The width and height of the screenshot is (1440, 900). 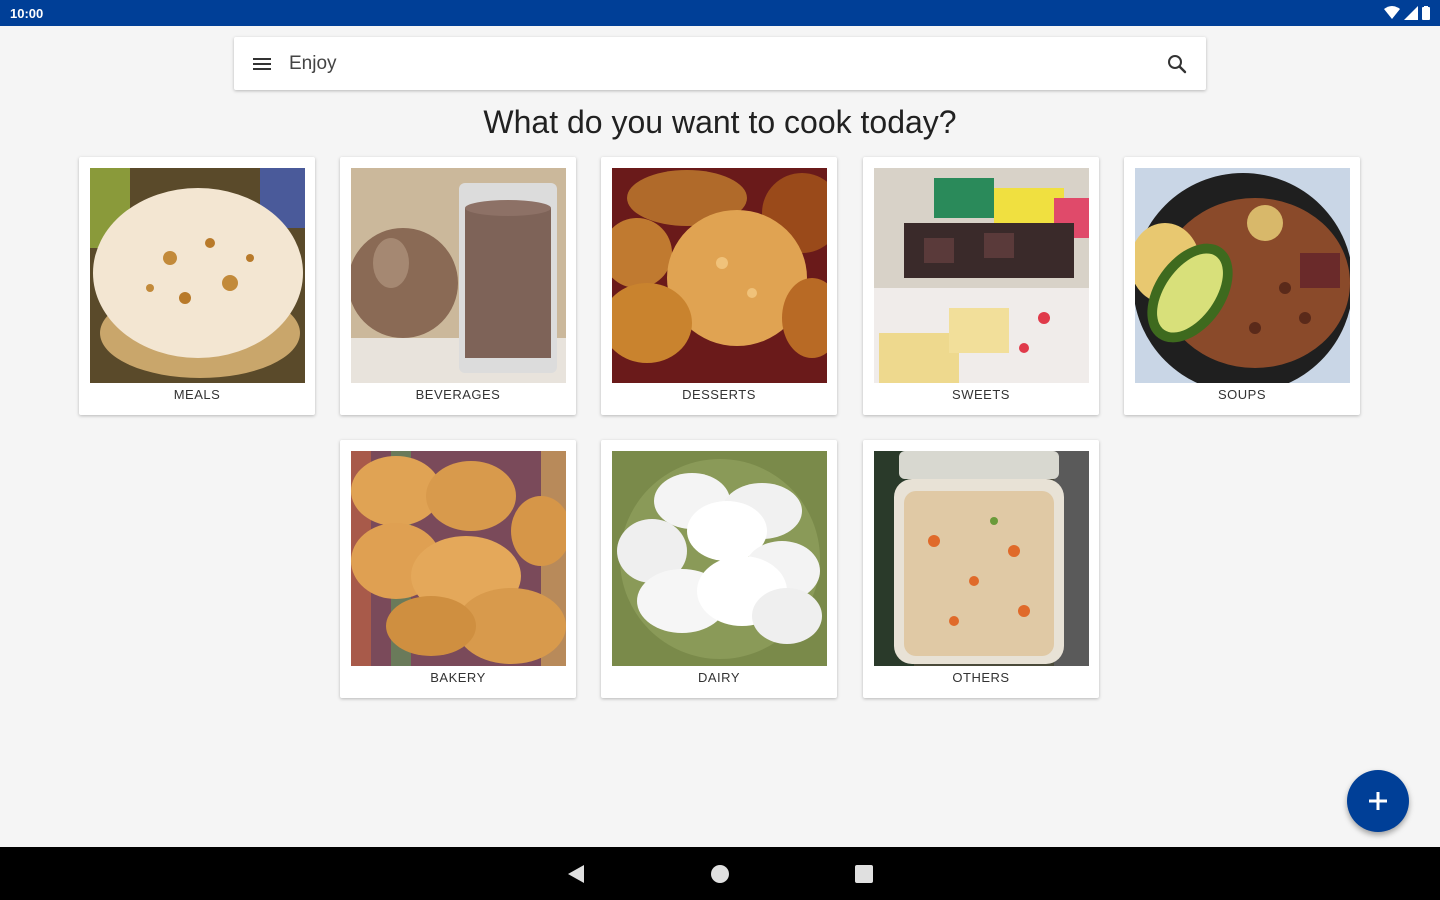 What do you see at coordinates (981, 394) in the screenshot?
I see `category-label: SWEETS` at bounding box center [981, 394].